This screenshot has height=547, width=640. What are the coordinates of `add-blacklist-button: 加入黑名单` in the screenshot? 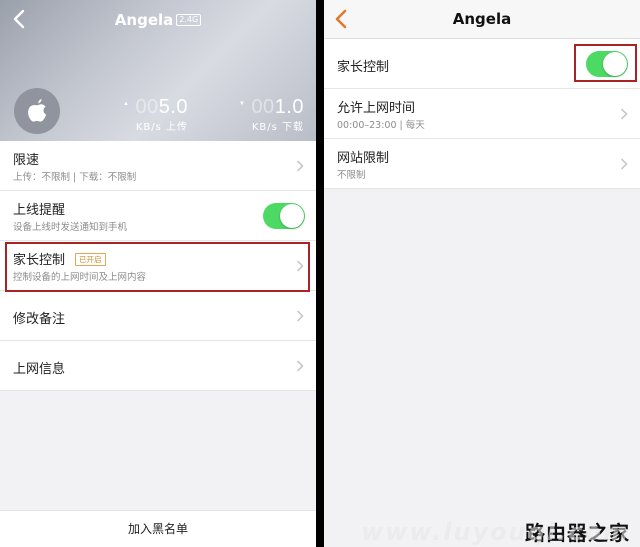 It's located at (158, 528).